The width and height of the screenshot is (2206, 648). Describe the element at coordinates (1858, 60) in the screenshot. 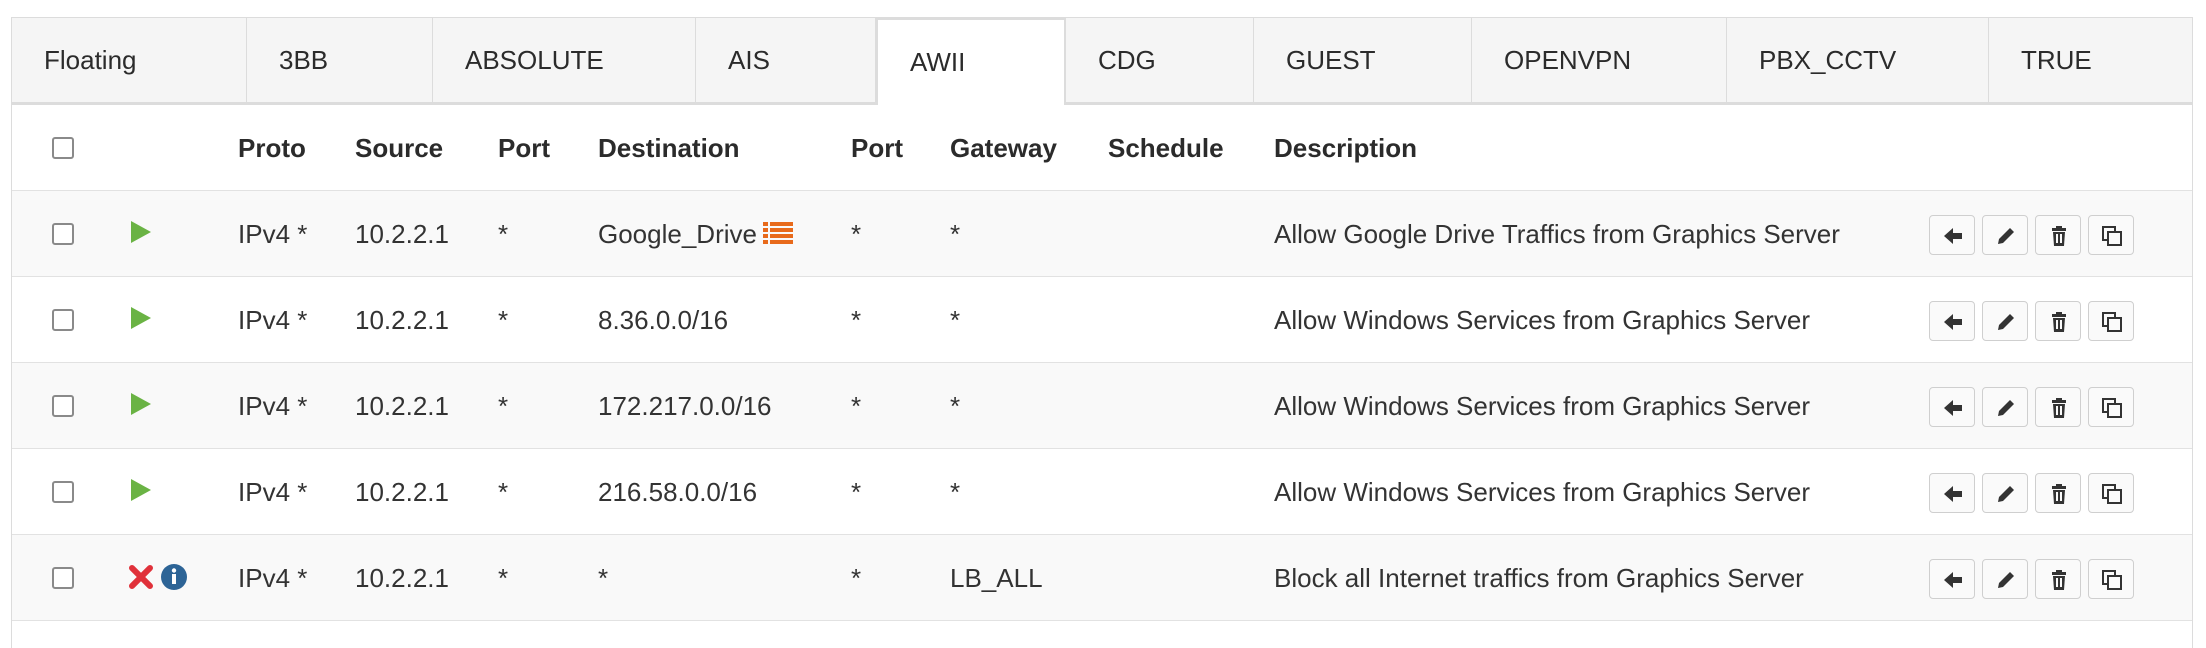

I see `tab-pbx-cctv: PBX_CCTV` at that location.